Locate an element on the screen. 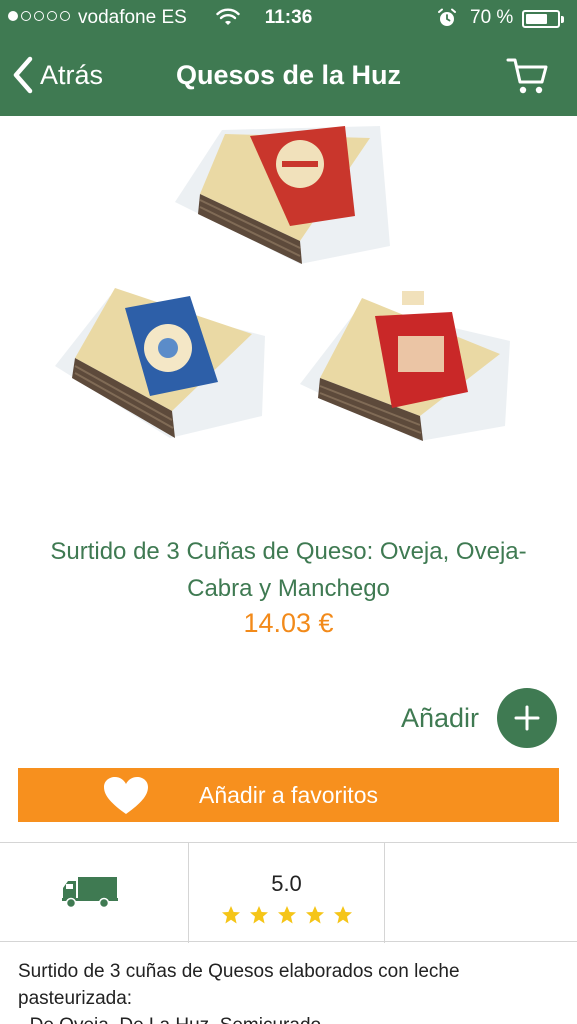  rating-stars is located at coordinates (286, 915).